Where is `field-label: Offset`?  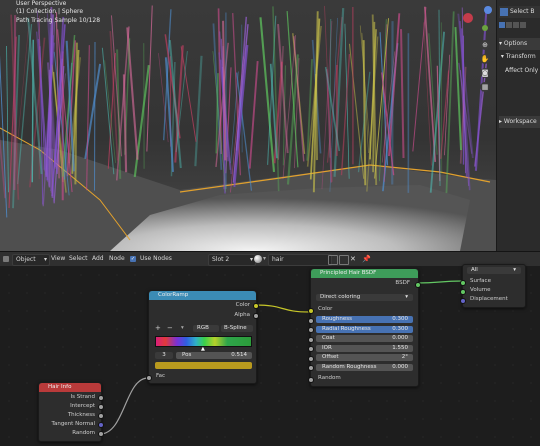 field-label: Offset is located at coordinates (330, 357).